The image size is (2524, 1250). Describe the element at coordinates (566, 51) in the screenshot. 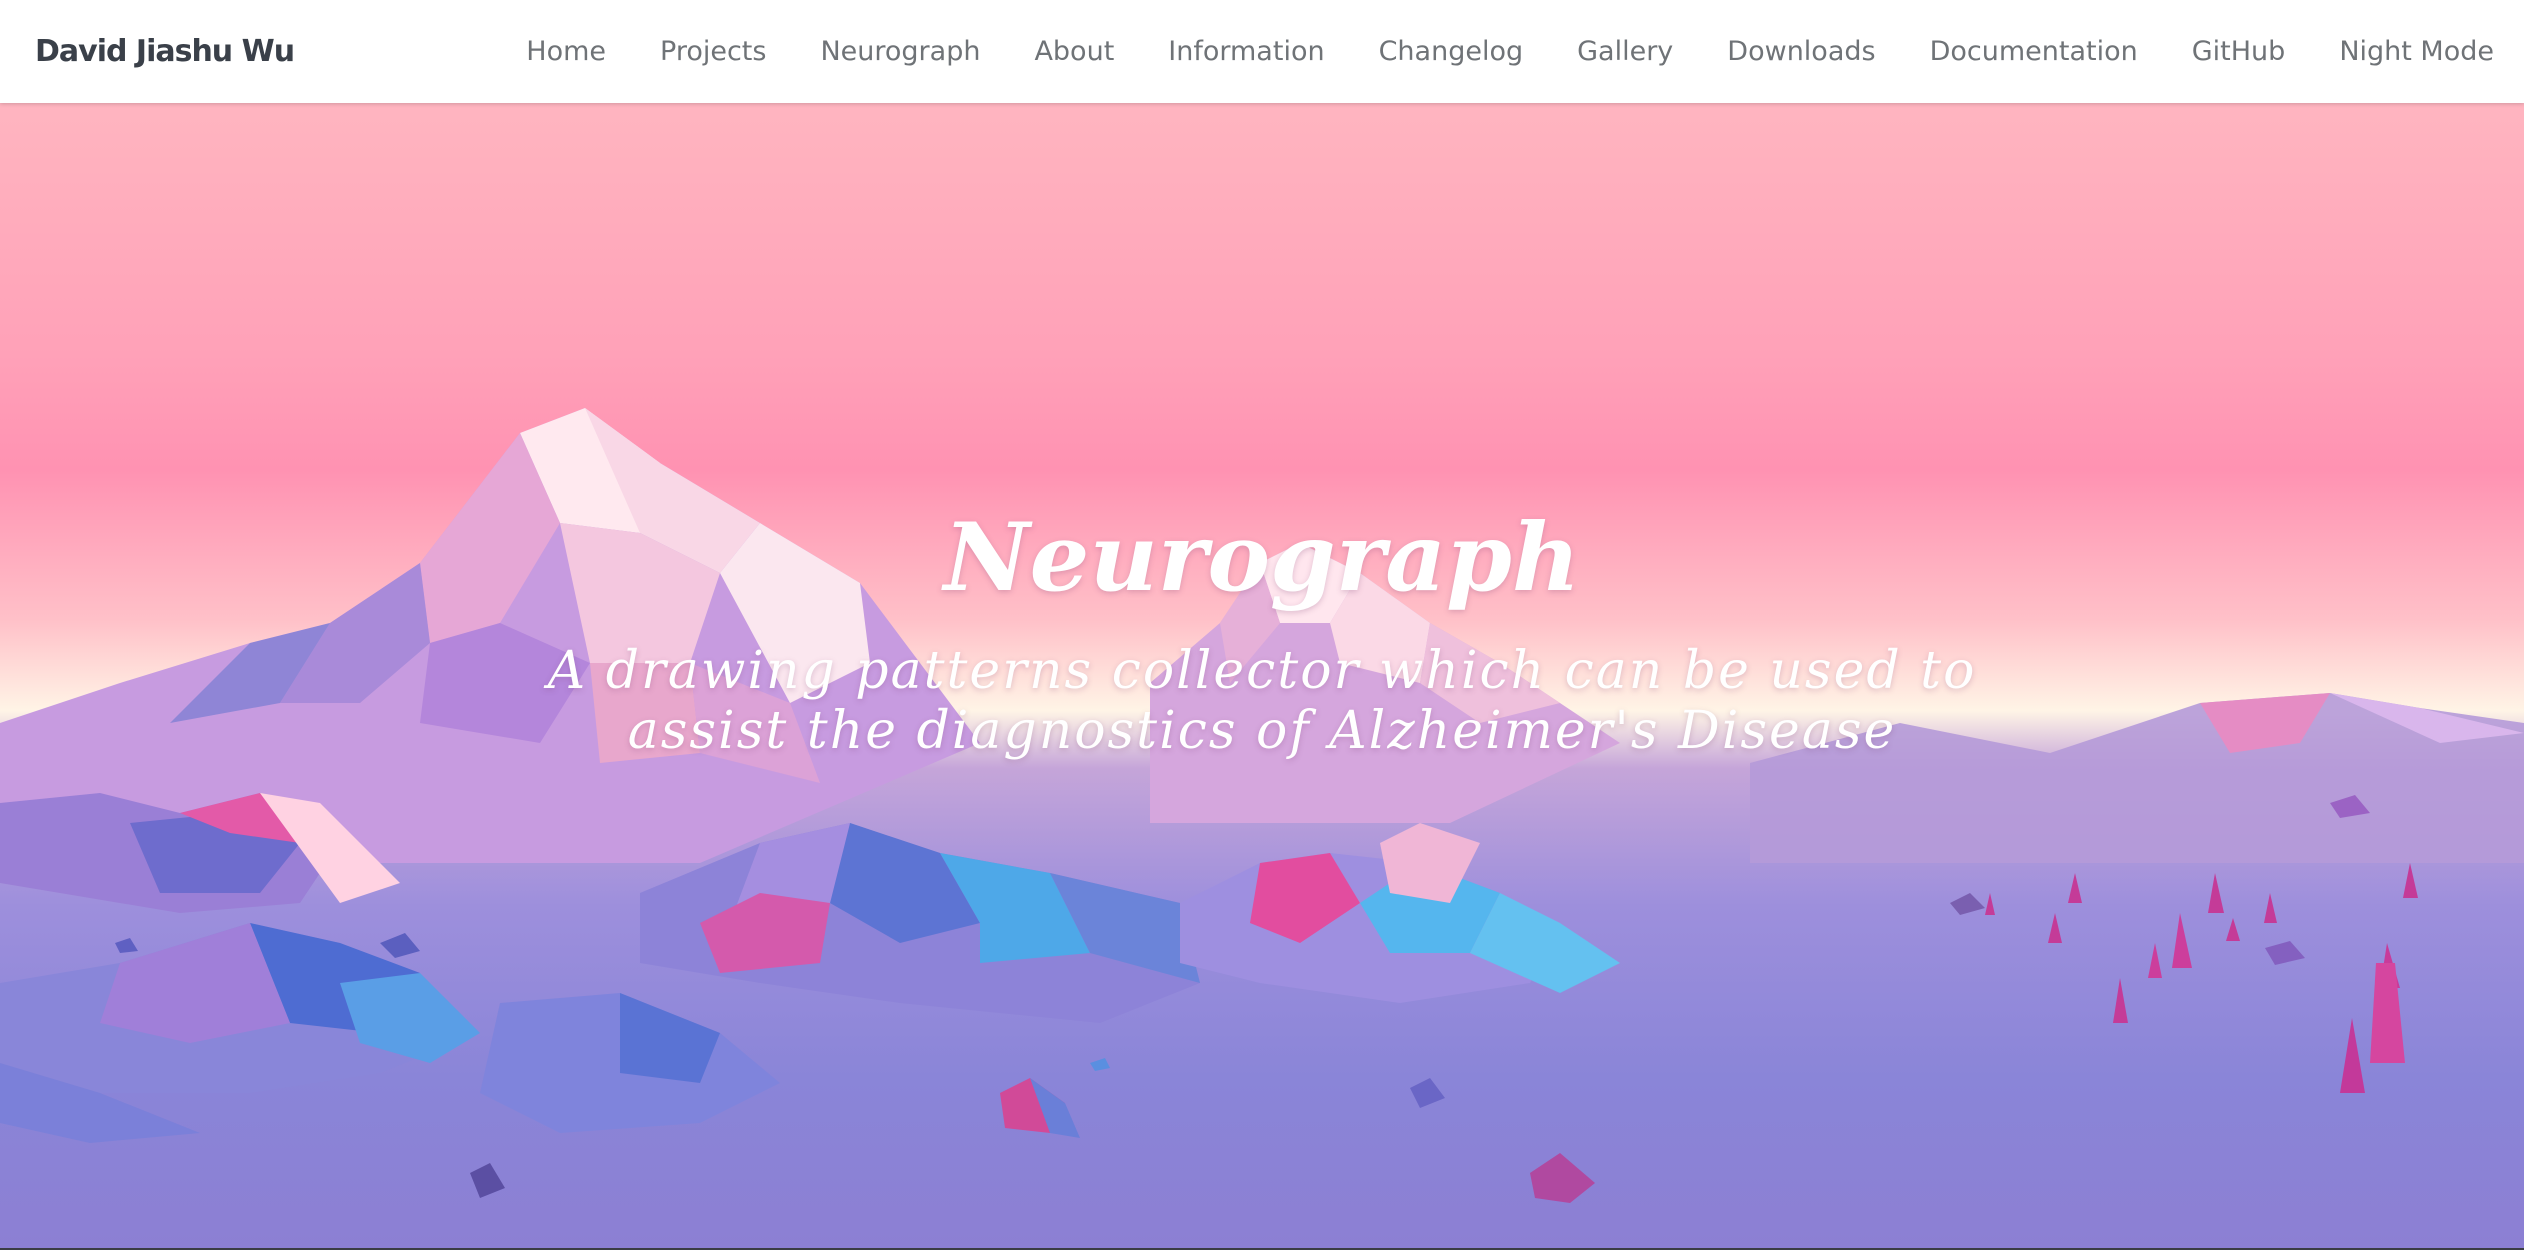

I see `nav-link-home: Home` at that location.